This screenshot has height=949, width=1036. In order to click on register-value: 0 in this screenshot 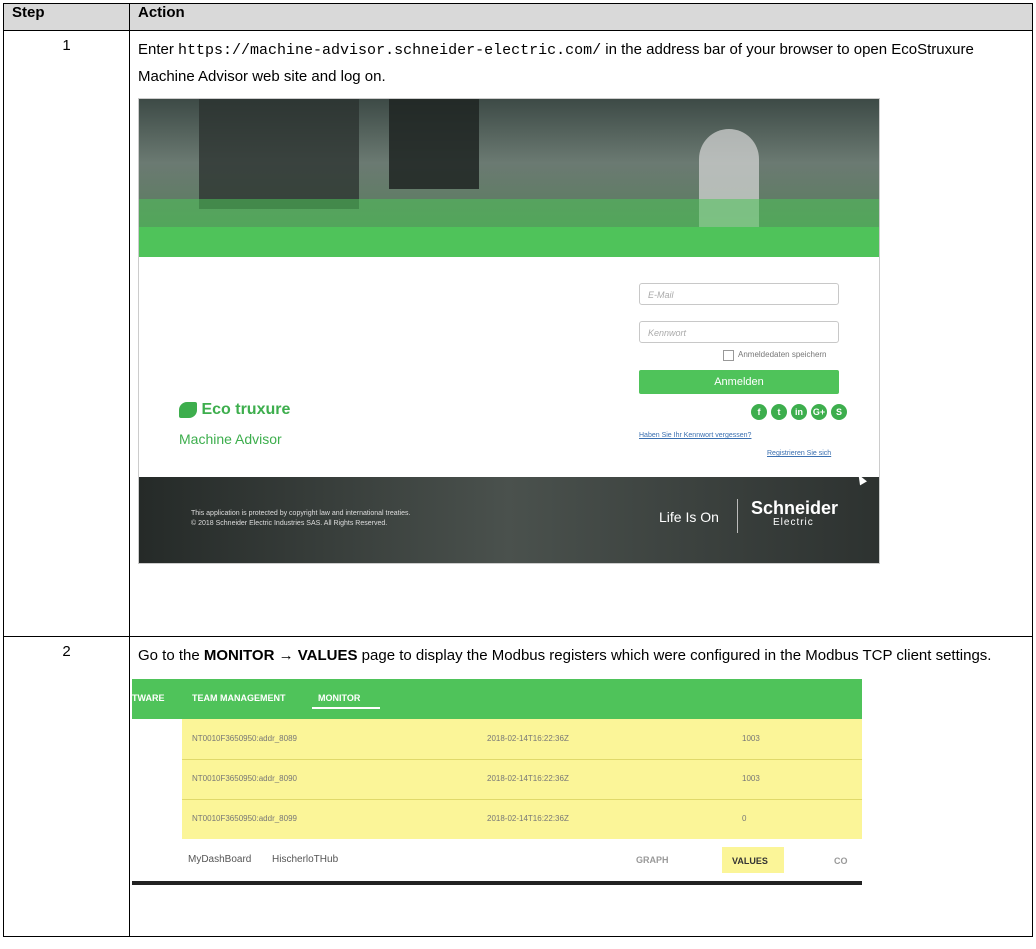, I will do `click(744, 818)`.